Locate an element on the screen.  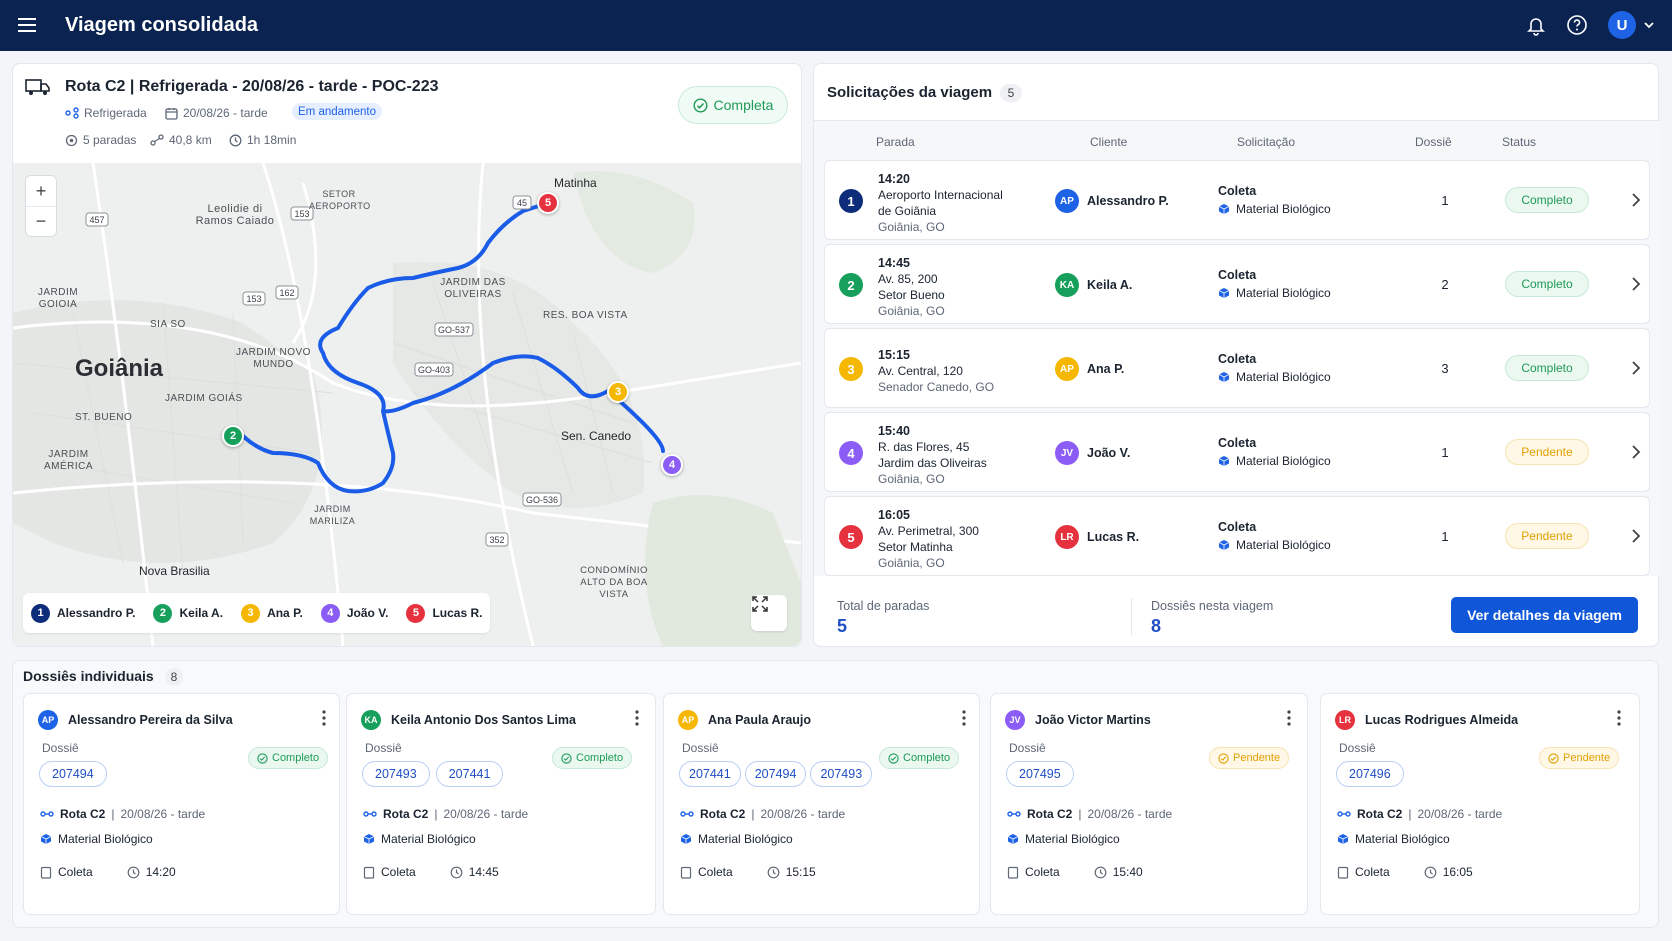
place-jardim-goioia: JARDIM GOIOIA is located at coordinates (58, 298).